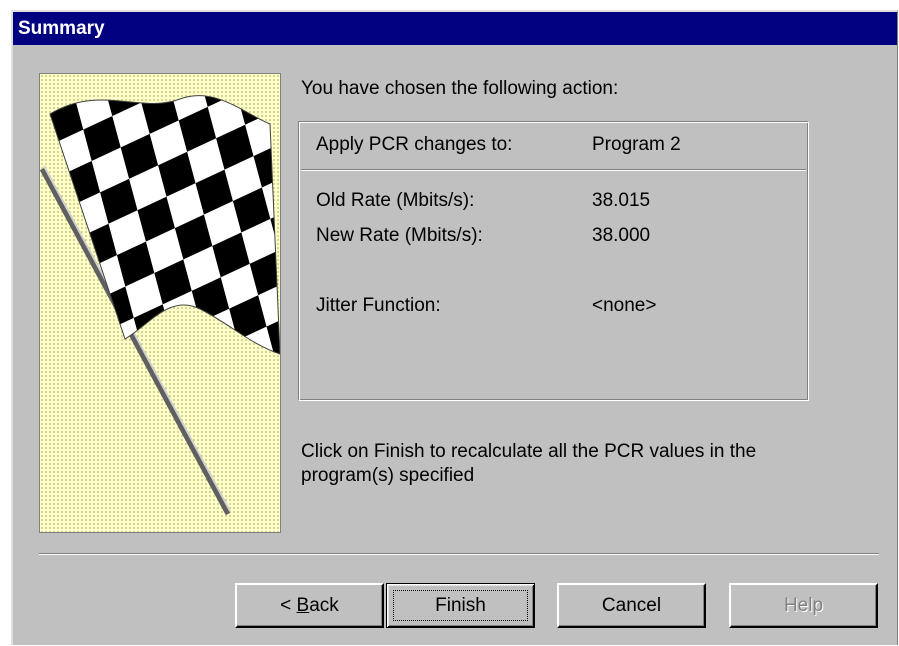 The image size is (899, 646). I want to click on finish-button: Finish, so click(460, 605).